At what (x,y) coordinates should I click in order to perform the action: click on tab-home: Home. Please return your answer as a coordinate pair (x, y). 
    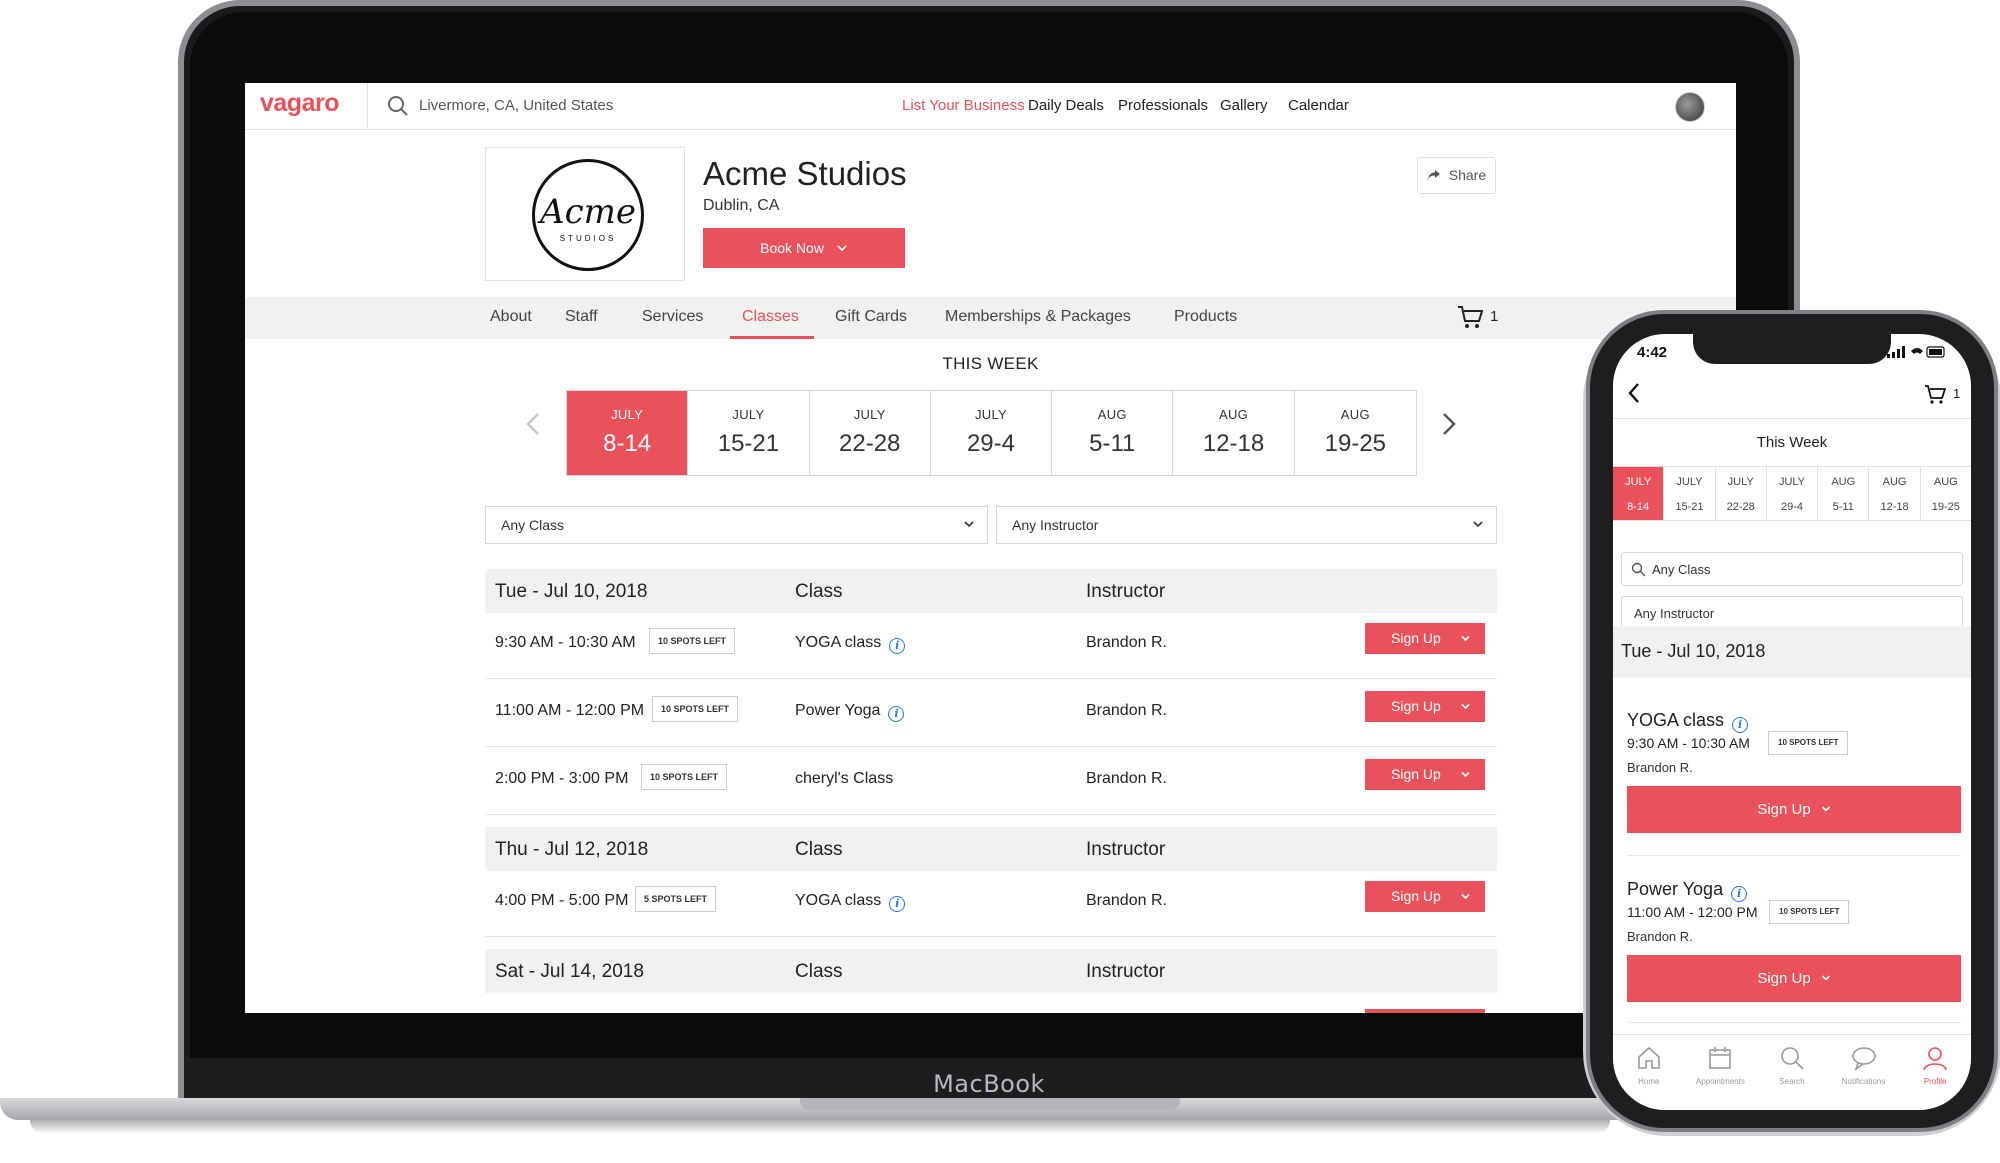
    Looking at the image, I should click on (1649, 1072).